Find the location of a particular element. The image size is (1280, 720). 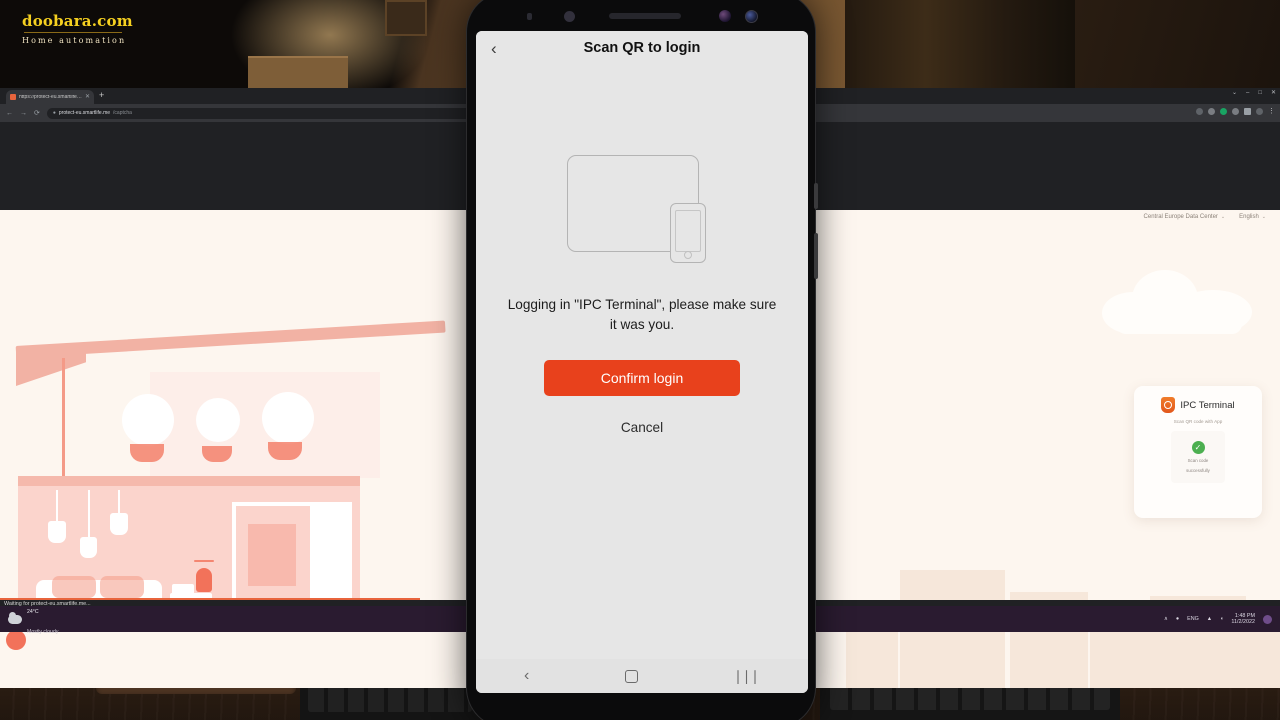

language-selector: English ⌄ is located at coordinates (1252, 217).